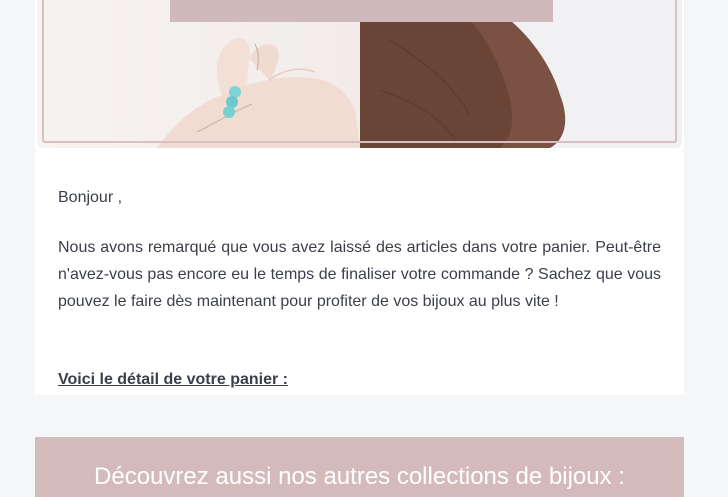 The width and height of the screenshot is (728, 497). What do you see at coordinates (90, 197) in the screenshot?
I see `greeting-text: Bonjour ,` at bounding box center [90, 197].